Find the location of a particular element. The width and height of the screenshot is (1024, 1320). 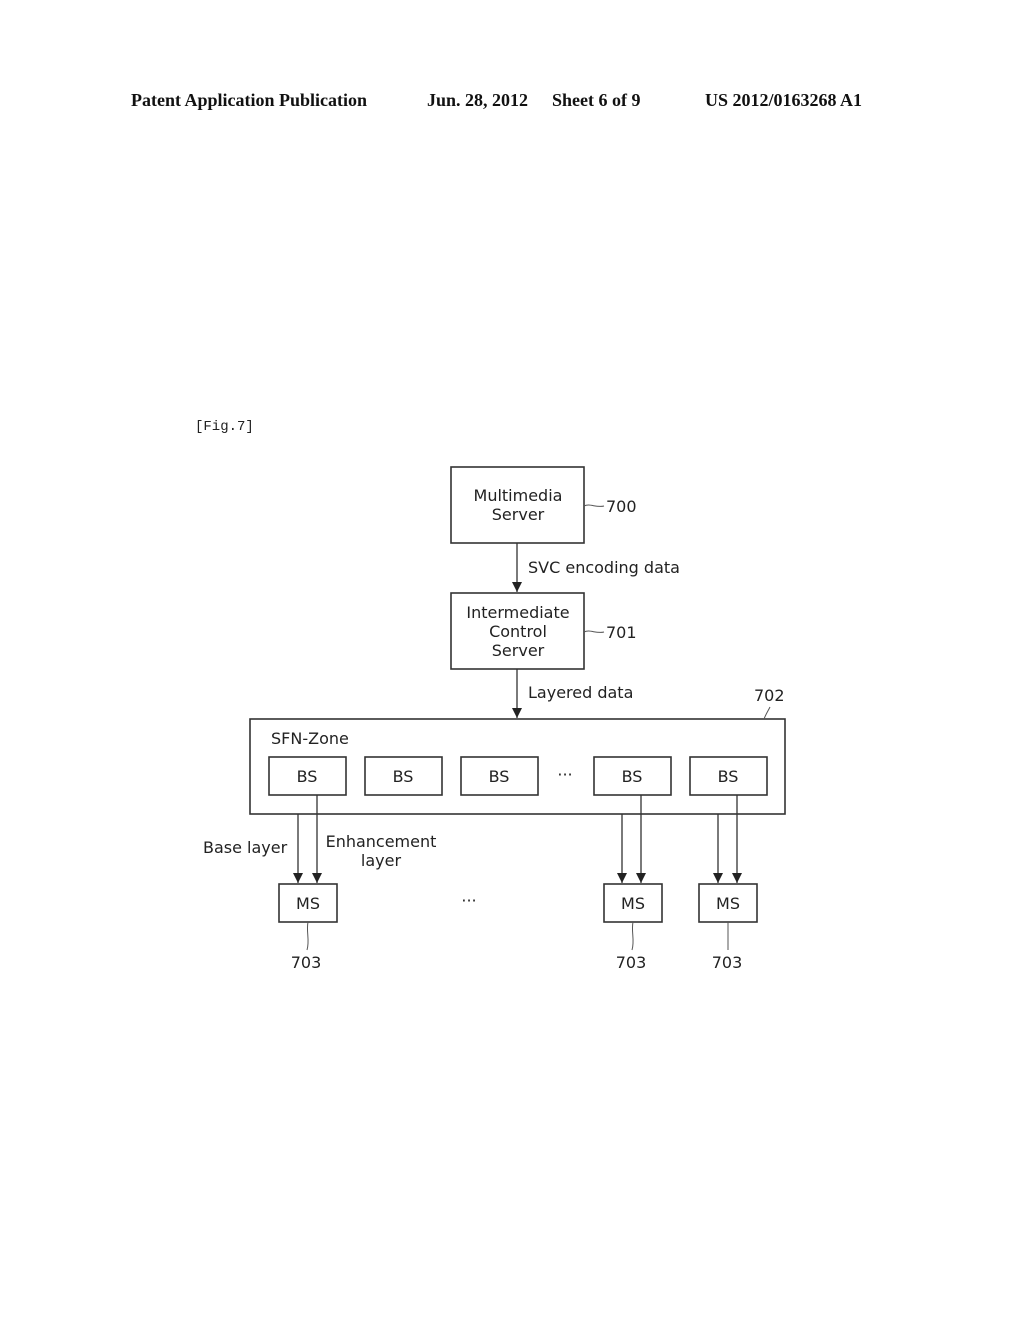

ref-700: 700 is located at coordinates (621, 506).